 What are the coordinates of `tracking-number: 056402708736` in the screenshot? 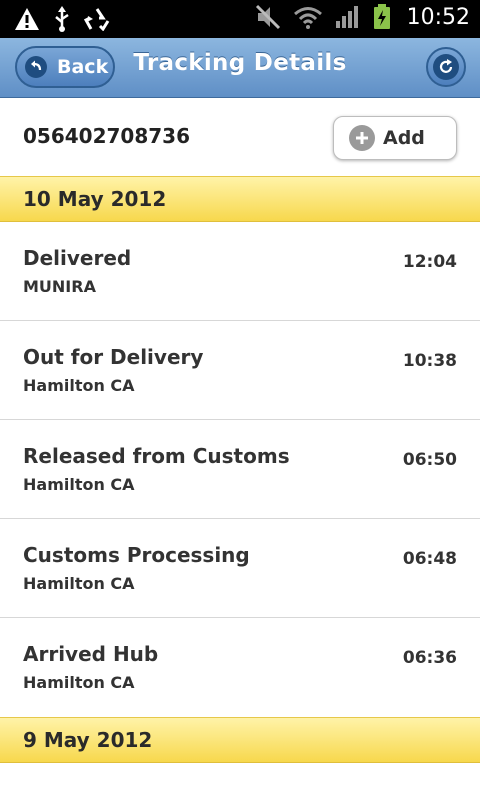 It's located at (106, 136).